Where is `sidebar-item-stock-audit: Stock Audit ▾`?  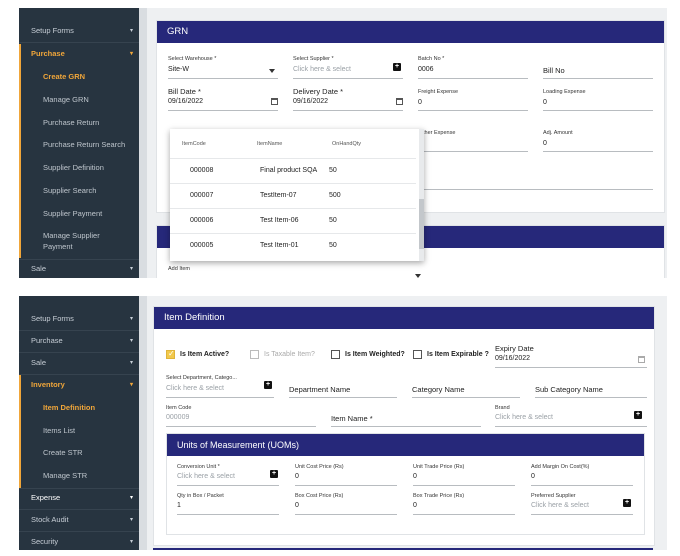 sidebar-item-stock-audit: Stock Audit ▾ is located at coordinates (79, 520).